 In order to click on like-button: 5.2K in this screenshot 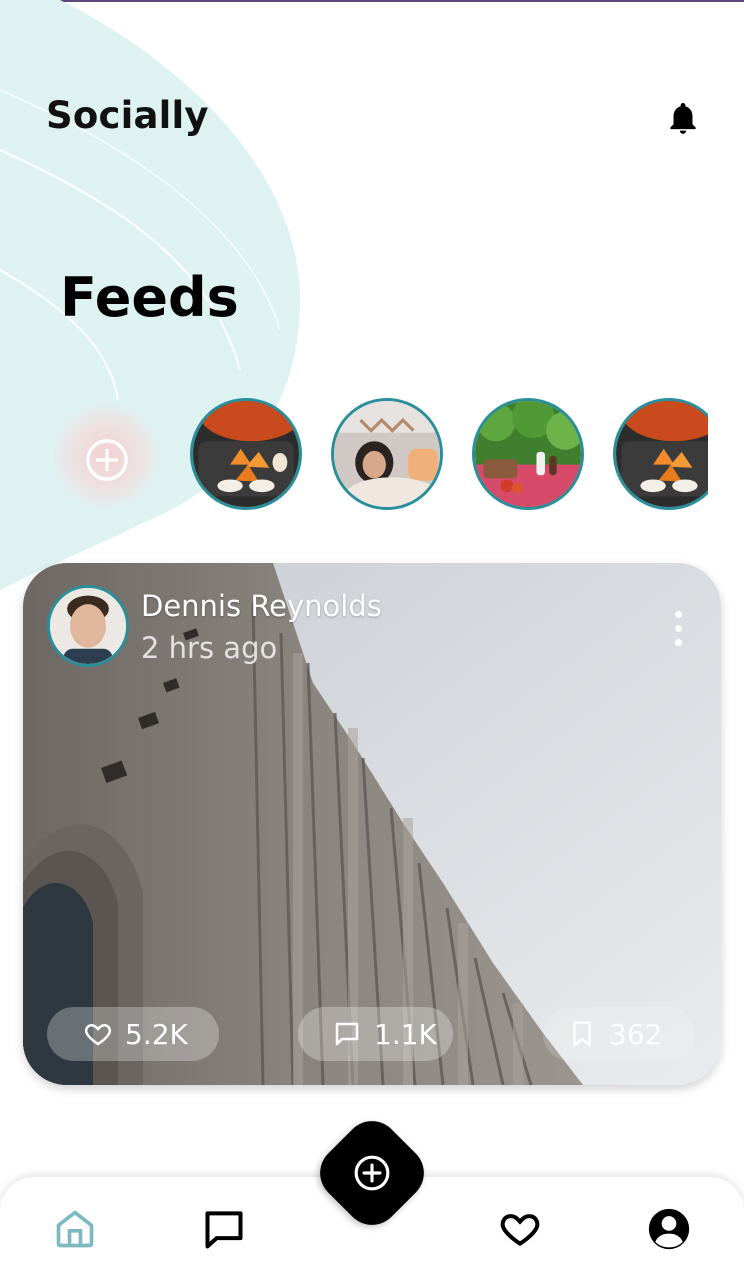, I will do `click(133, 1034)`.